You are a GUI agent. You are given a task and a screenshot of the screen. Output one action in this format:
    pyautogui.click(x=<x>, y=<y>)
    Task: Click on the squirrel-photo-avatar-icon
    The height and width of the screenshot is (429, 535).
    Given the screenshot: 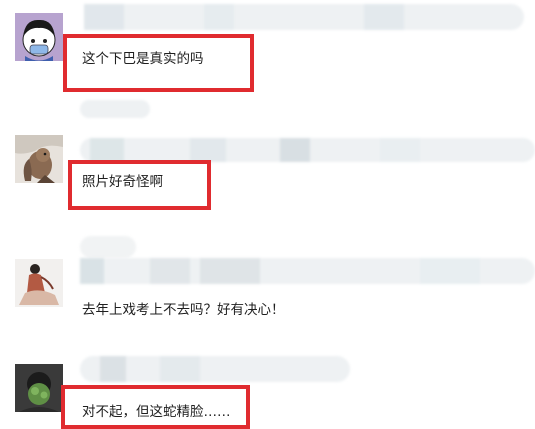 What is the action you would take?
    pyautogui.click(x=39, y=159)
    